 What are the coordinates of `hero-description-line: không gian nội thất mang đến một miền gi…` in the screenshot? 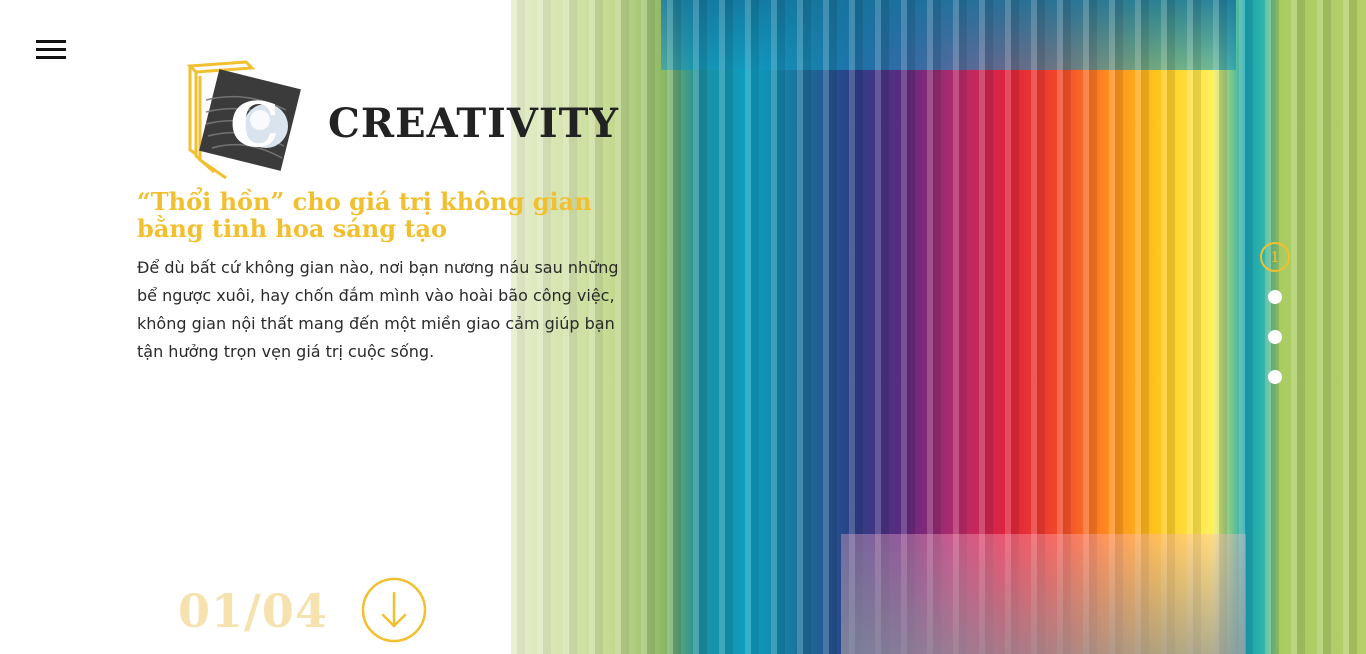 It's located at (376, 323).